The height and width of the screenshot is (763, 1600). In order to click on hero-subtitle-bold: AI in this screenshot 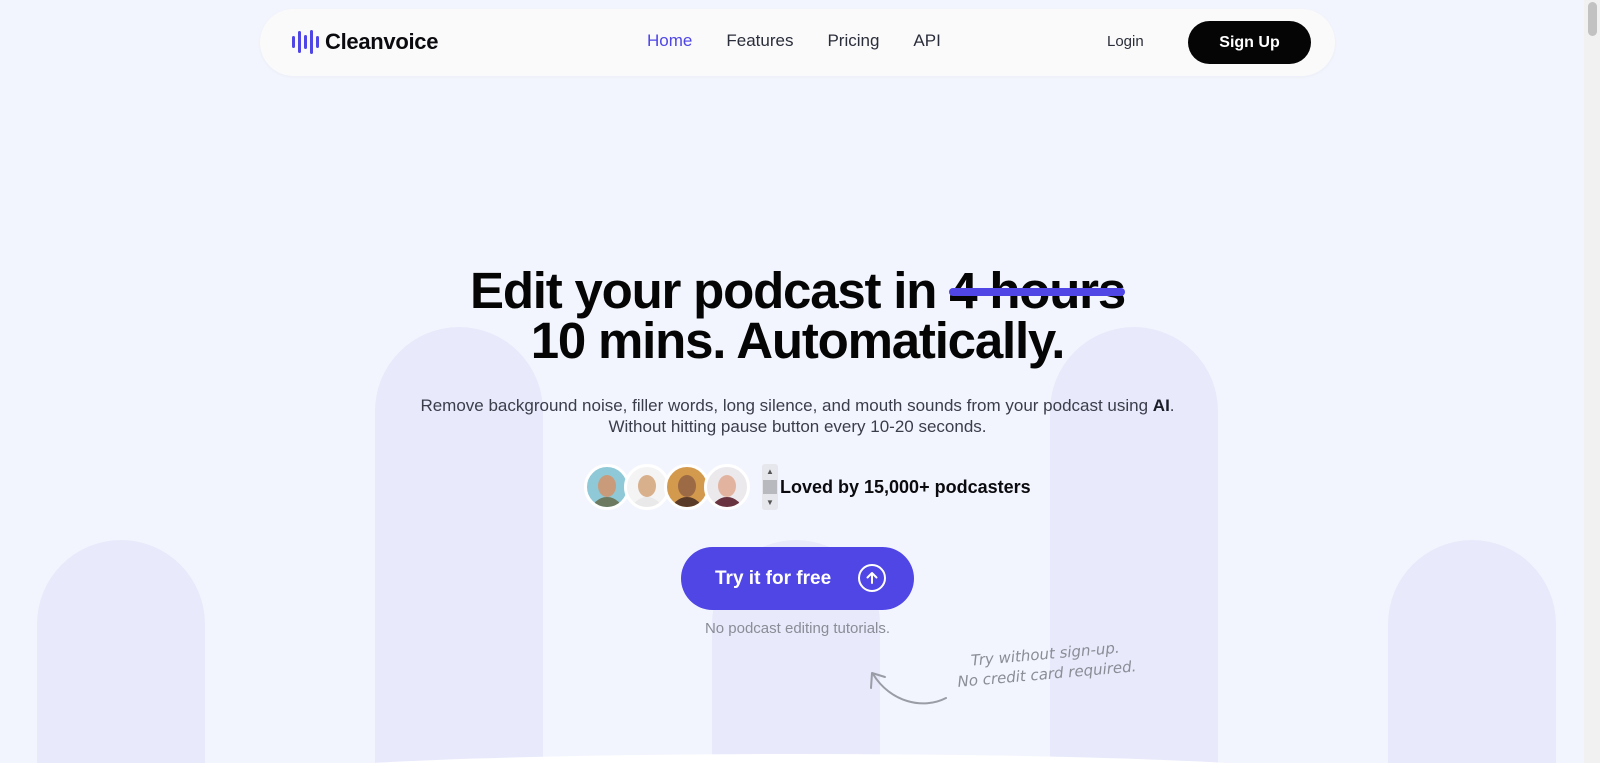, I will do `click(1161, 405)`.